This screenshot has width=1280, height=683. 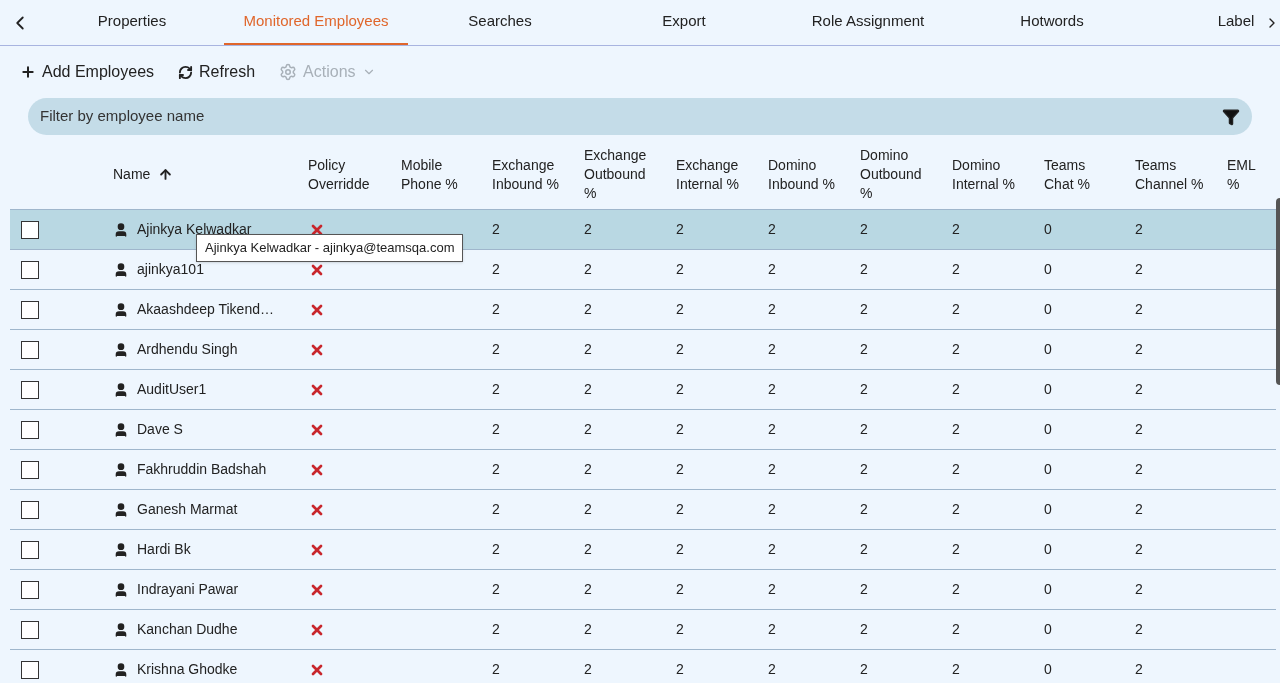 What do you see at coordinates (1052, 22) in the screenshot?
I see `tab: Hotwords` at bounding box center [1052, 22].